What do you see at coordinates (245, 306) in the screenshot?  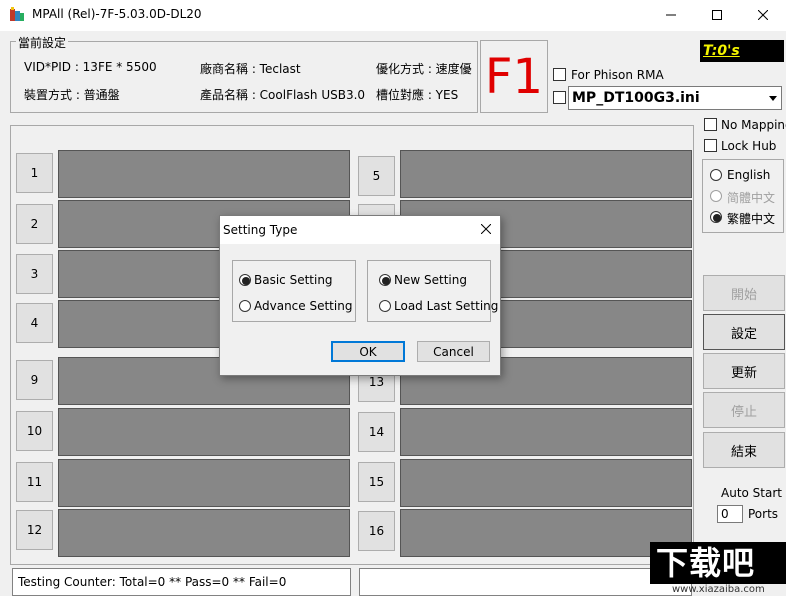 I see `advance-setting-radio` at bounding box center [245, 306].